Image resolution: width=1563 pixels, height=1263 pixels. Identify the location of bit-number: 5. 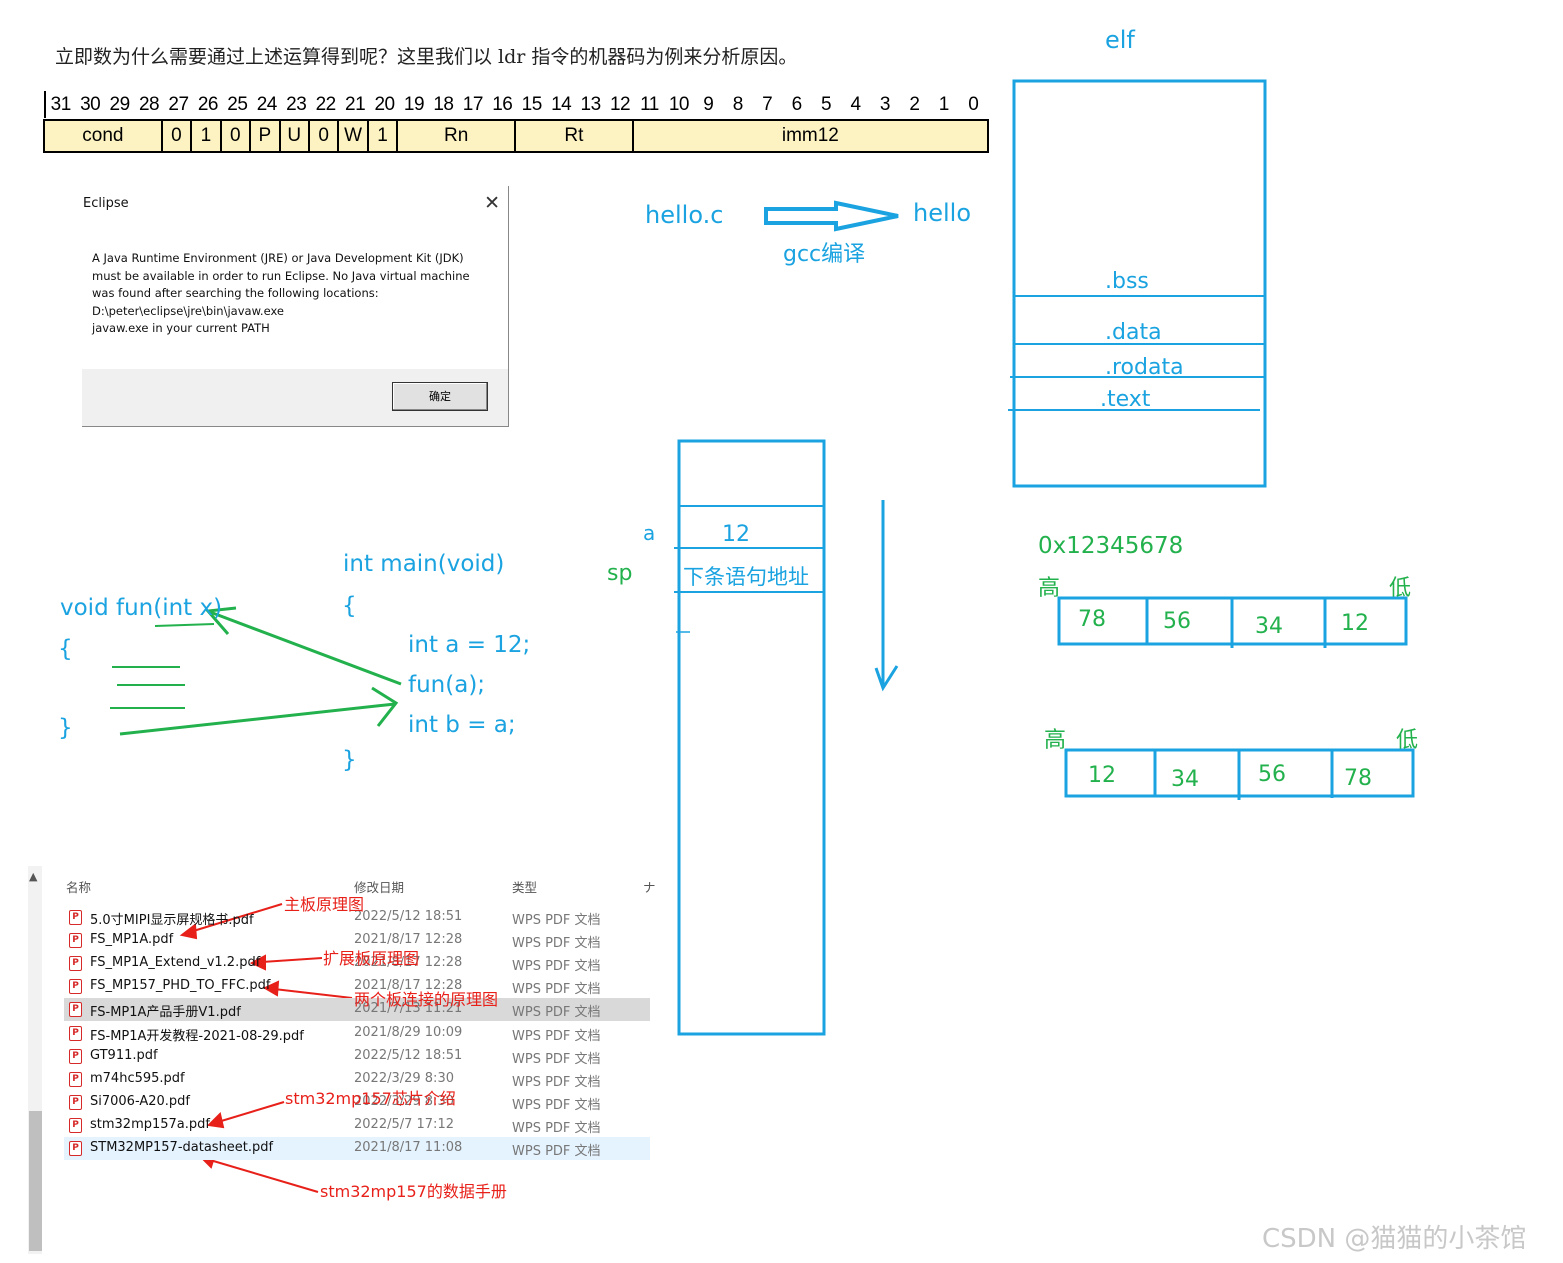
(826, 104).